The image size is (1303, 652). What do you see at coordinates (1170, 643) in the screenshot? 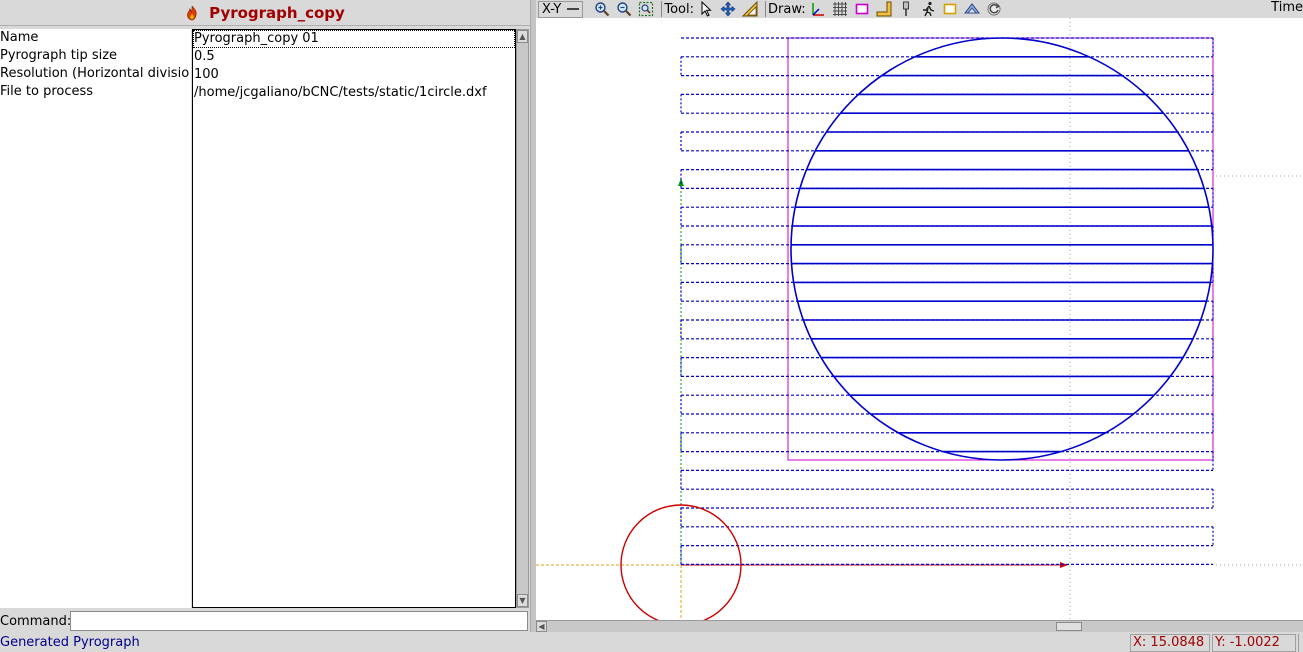
I see `x-coordinate: X: 15.0848` at bounding box center [1170, 643].